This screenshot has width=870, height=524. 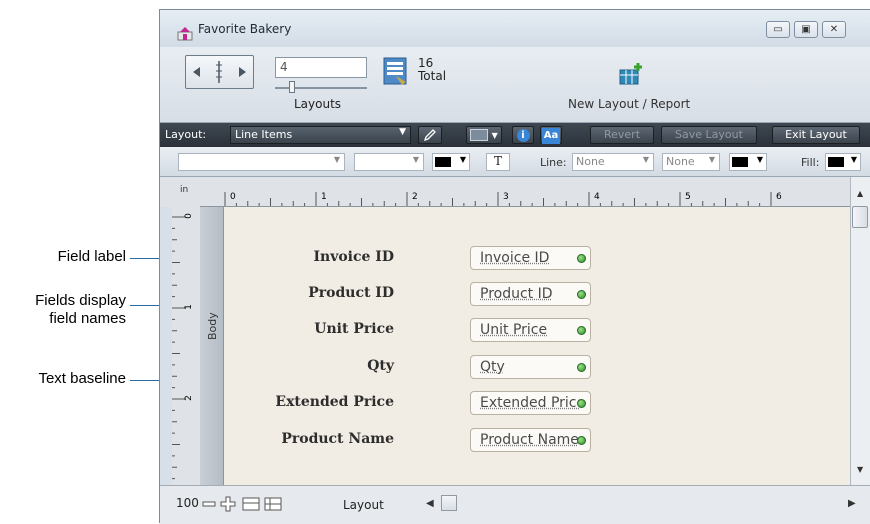 I want to click on field-label-product-name: Product Name, so click(x=309, y=439).